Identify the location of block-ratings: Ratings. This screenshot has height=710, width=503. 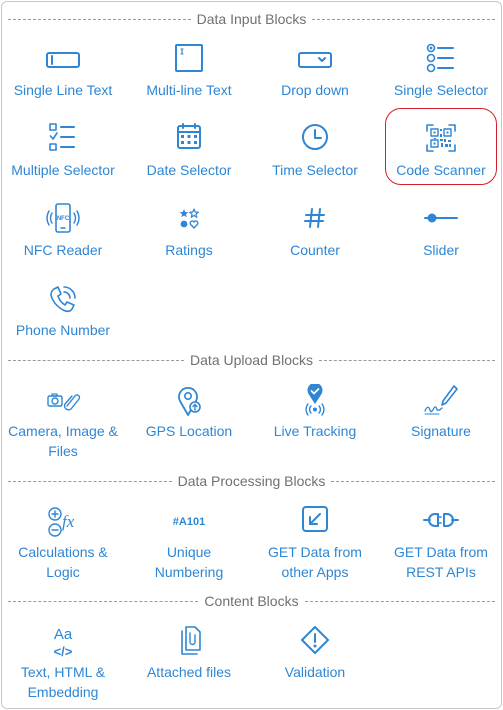
(189, 232).